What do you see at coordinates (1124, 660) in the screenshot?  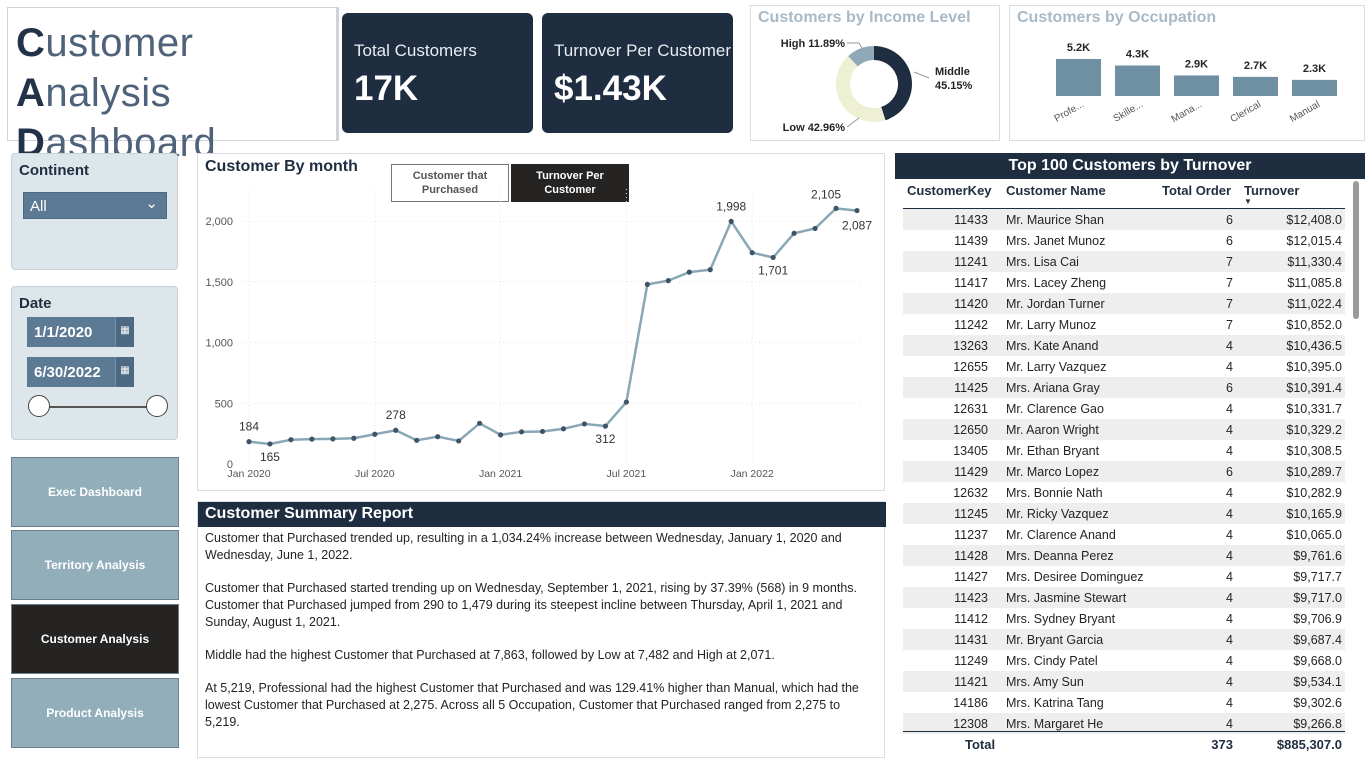 I see `table-row: 11249 Mrs. Cindy Patel 4 $9,668.0` at bounding box center [1124, 660].